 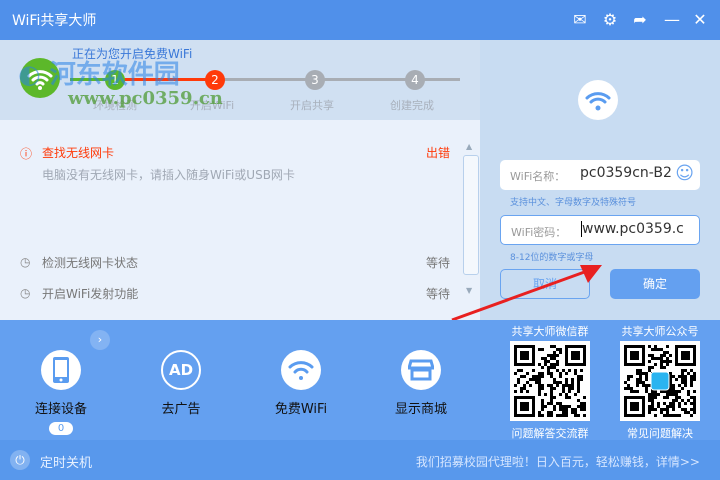 I want to click on minimize-icon: —, so click(x=672, y=20).